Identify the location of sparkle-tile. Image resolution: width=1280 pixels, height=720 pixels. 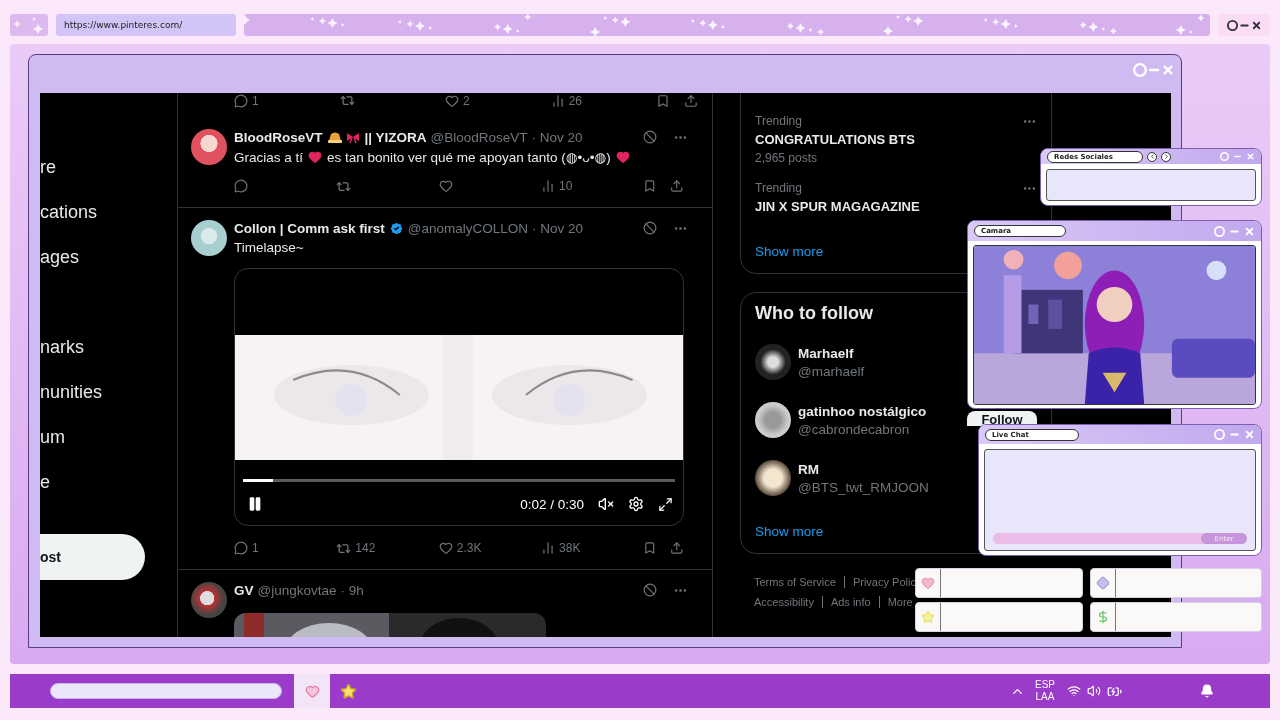
(29, 25).